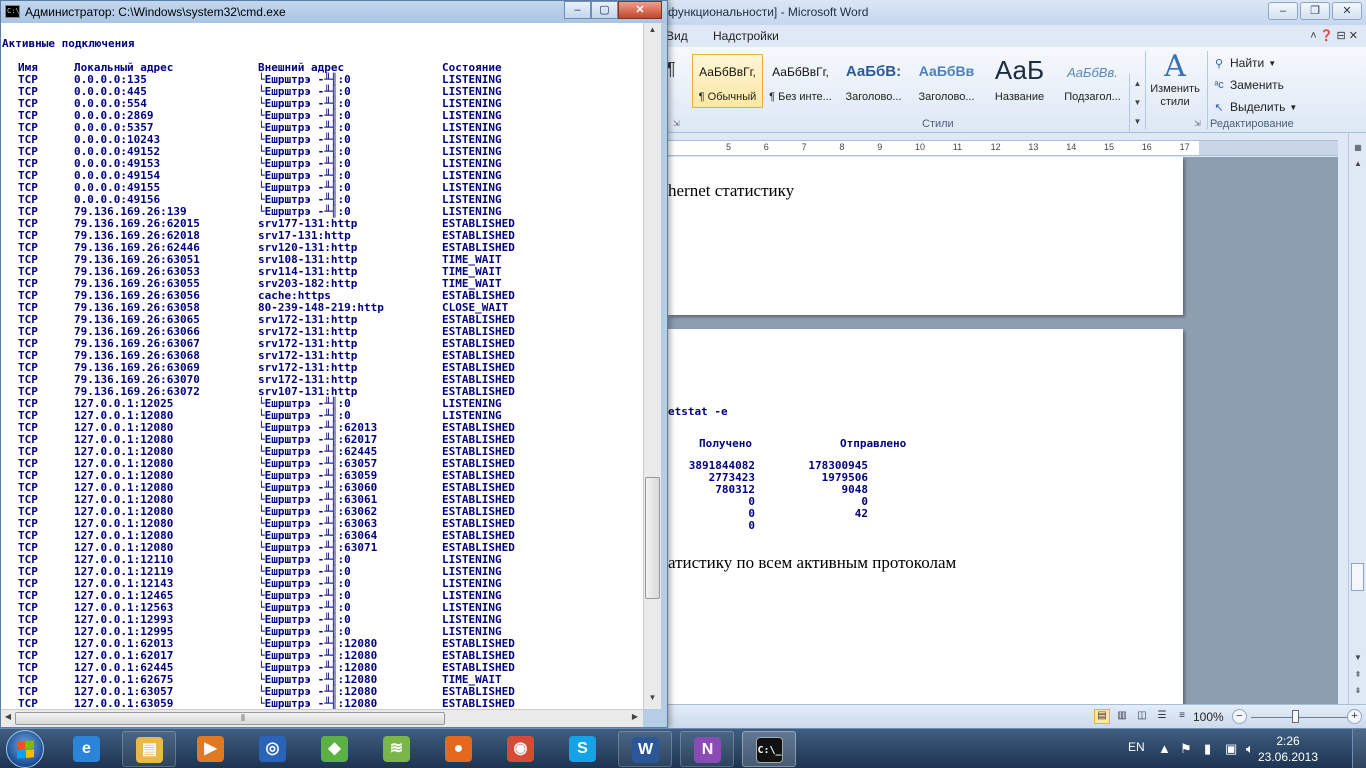  Describe the element at coordinates (1358, 674) in the screenshot. I see `prev-page-icon: ⇞` at that location.